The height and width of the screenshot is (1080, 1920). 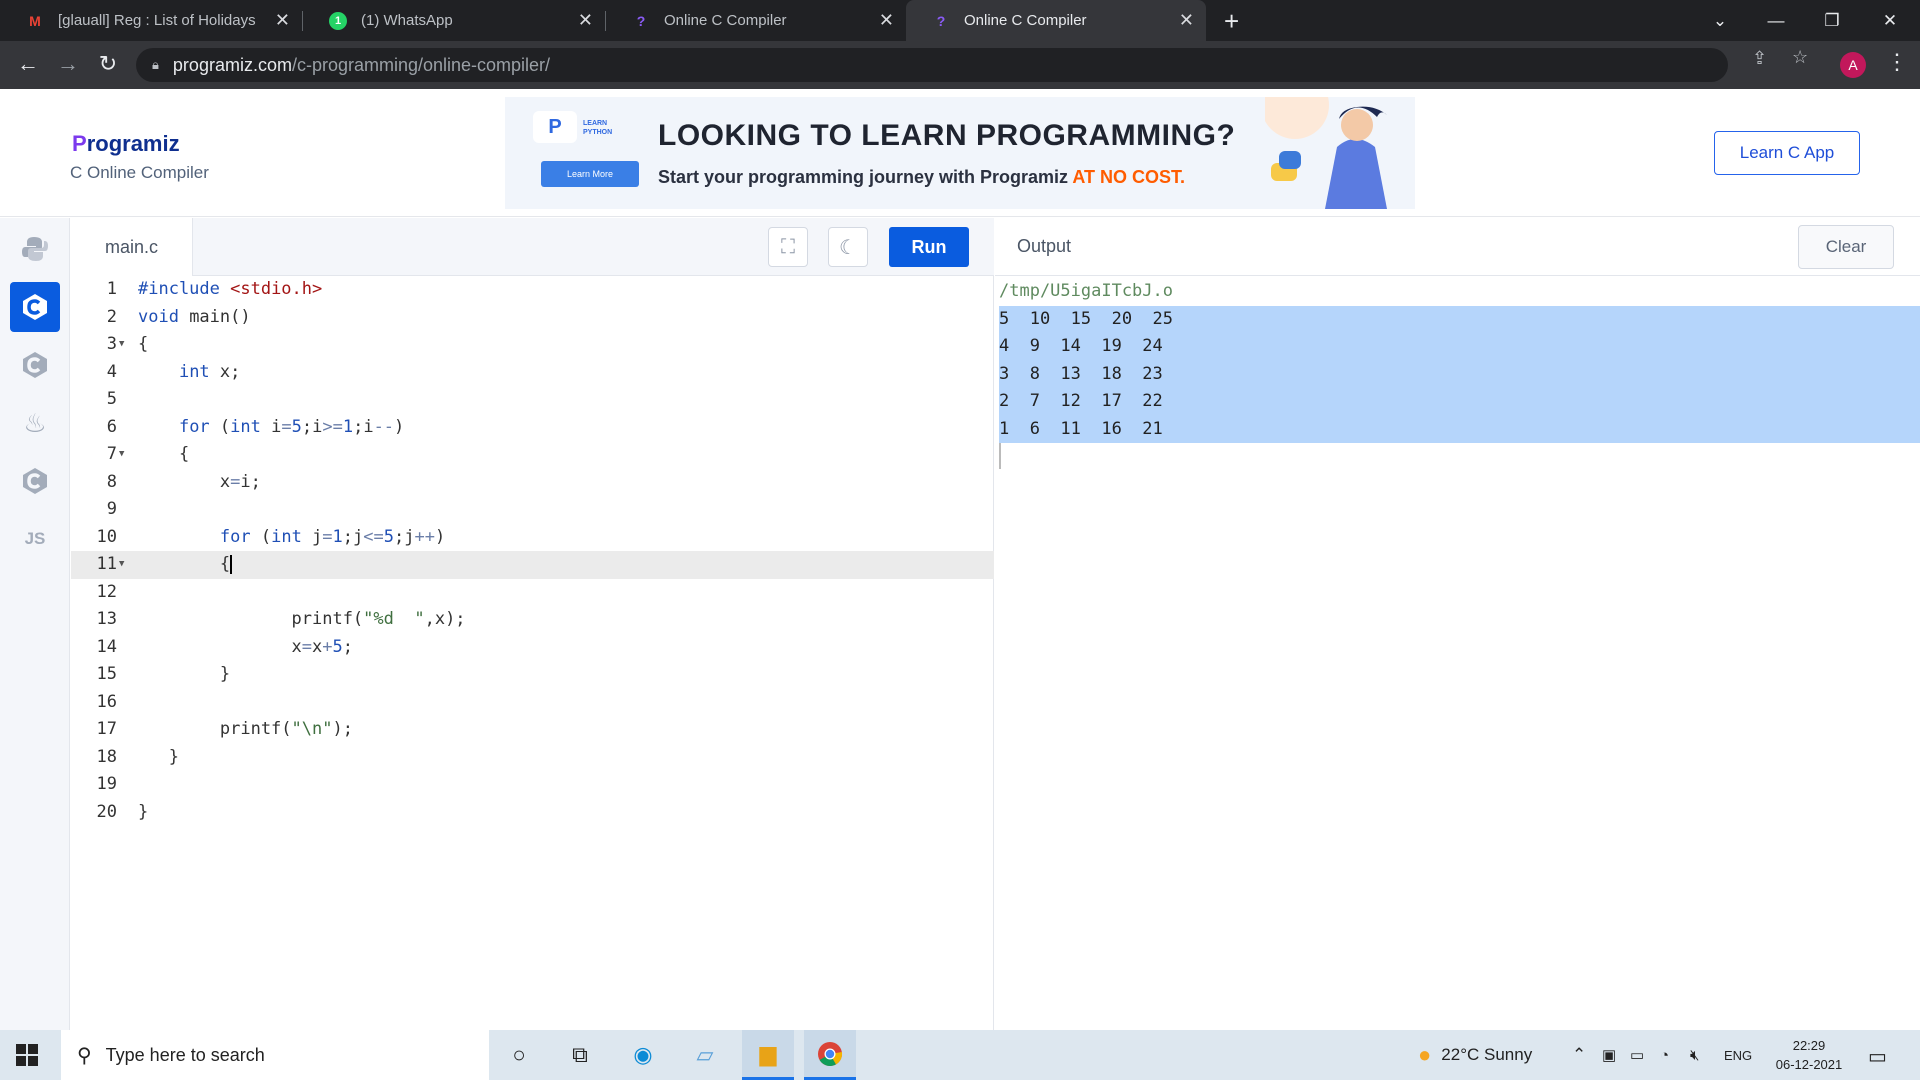 What do you see at coordinates (209, 371) in the screenshot?
I see `code-text: int x;` at bounding box center [209, 371].